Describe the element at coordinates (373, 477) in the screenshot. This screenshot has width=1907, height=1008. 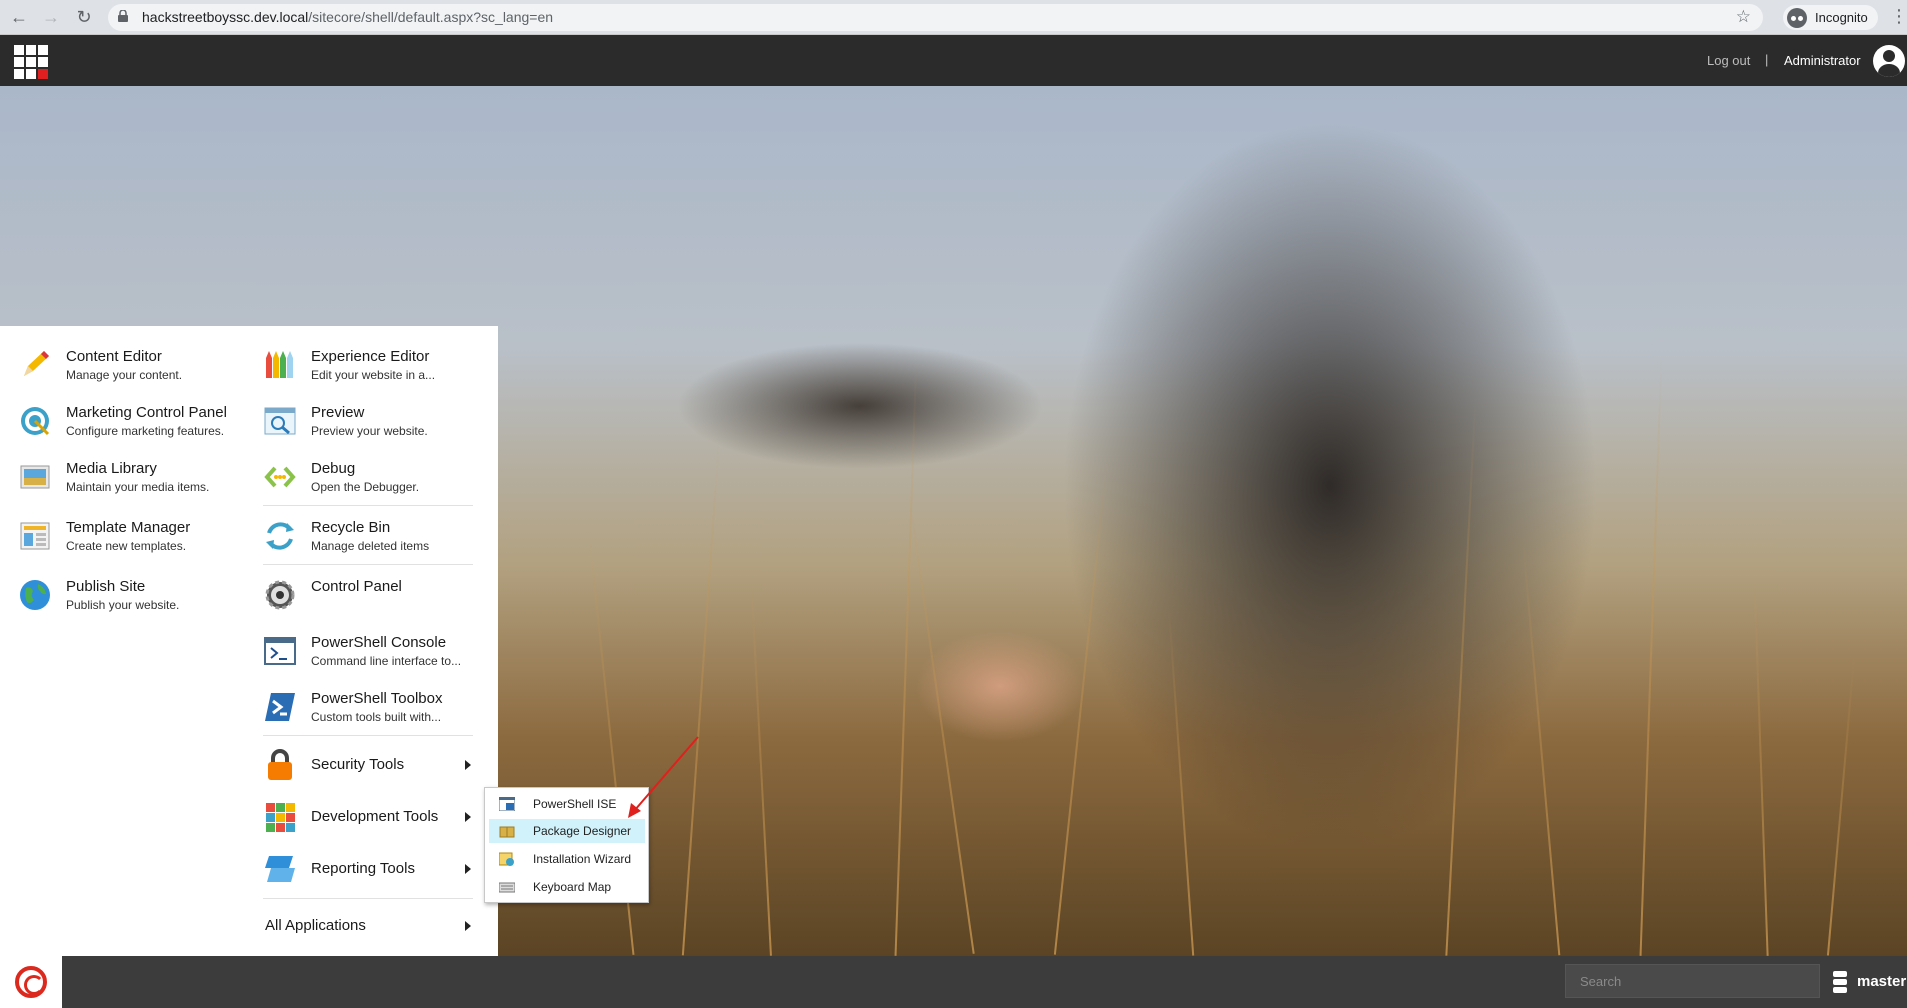
I see `app-debug: Debug Open the Debugger.` at that location.